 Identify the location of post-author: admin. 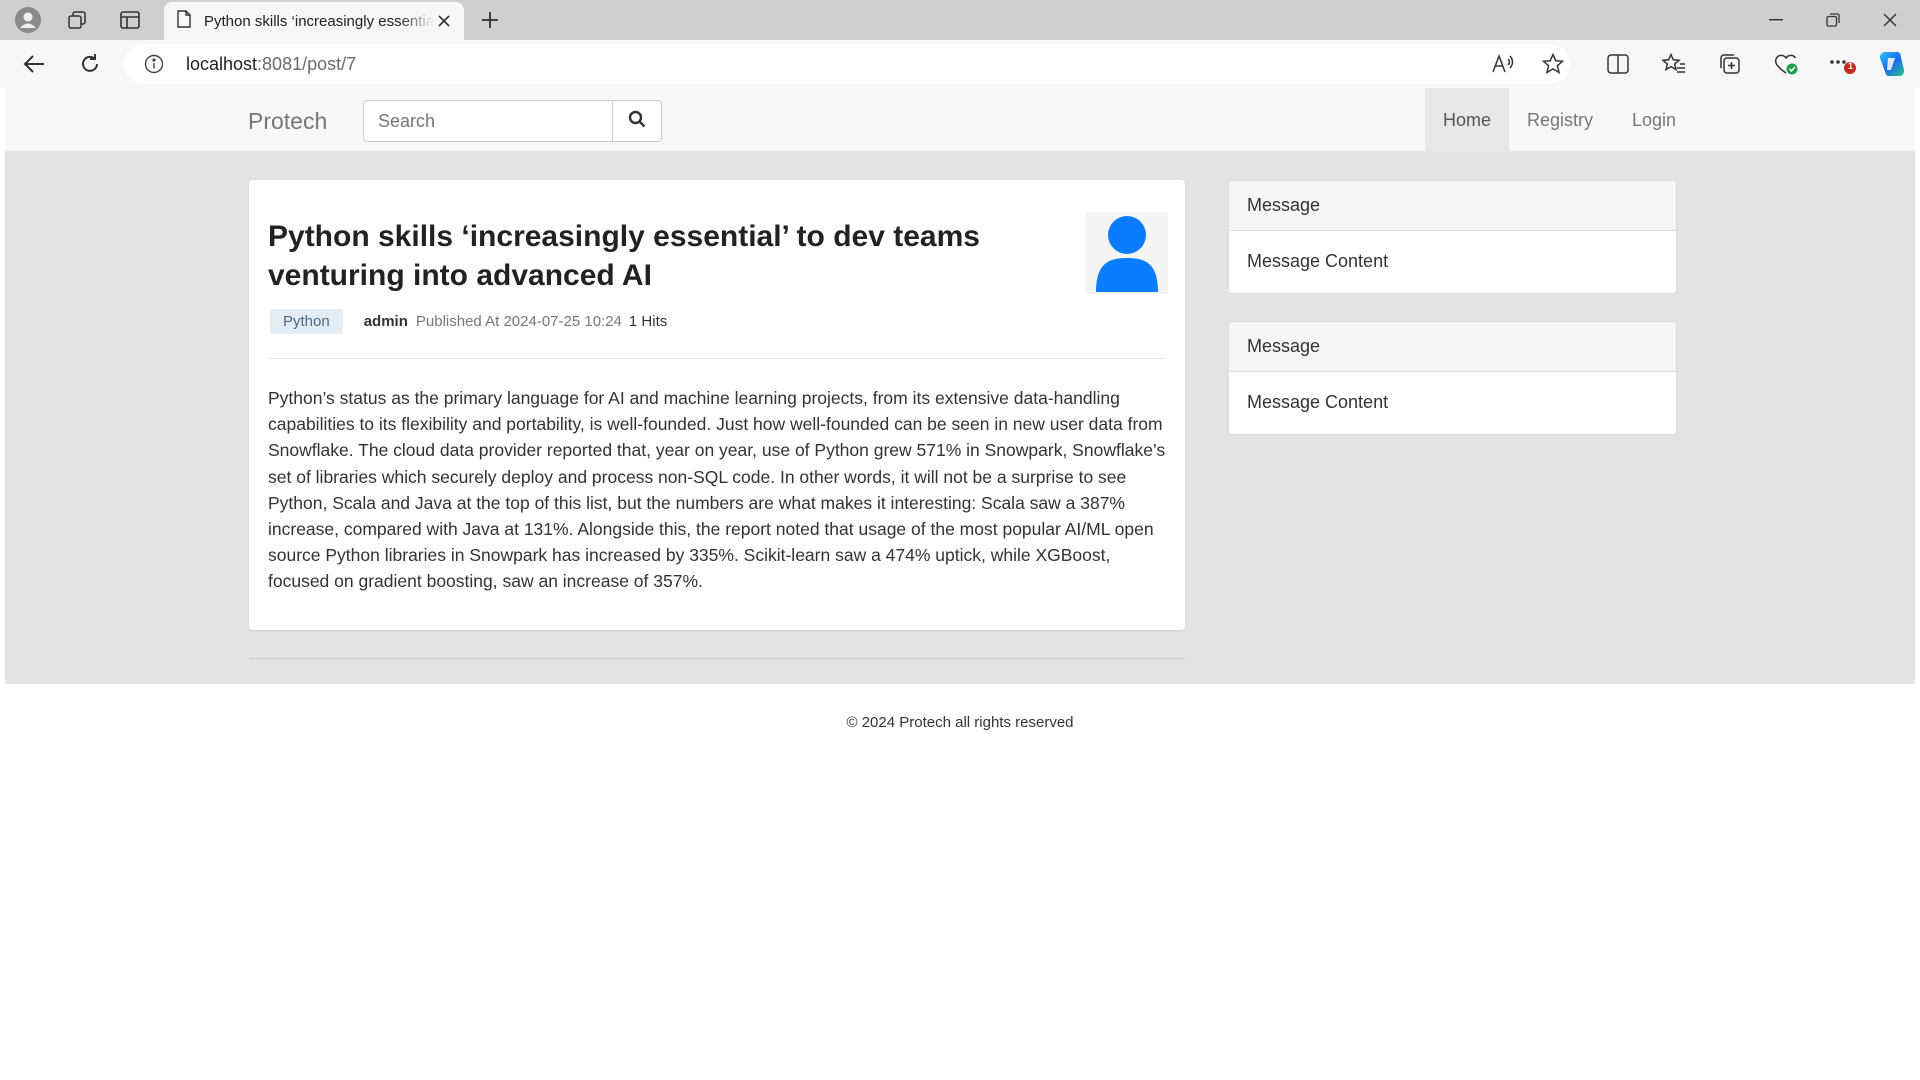
(385, 321).